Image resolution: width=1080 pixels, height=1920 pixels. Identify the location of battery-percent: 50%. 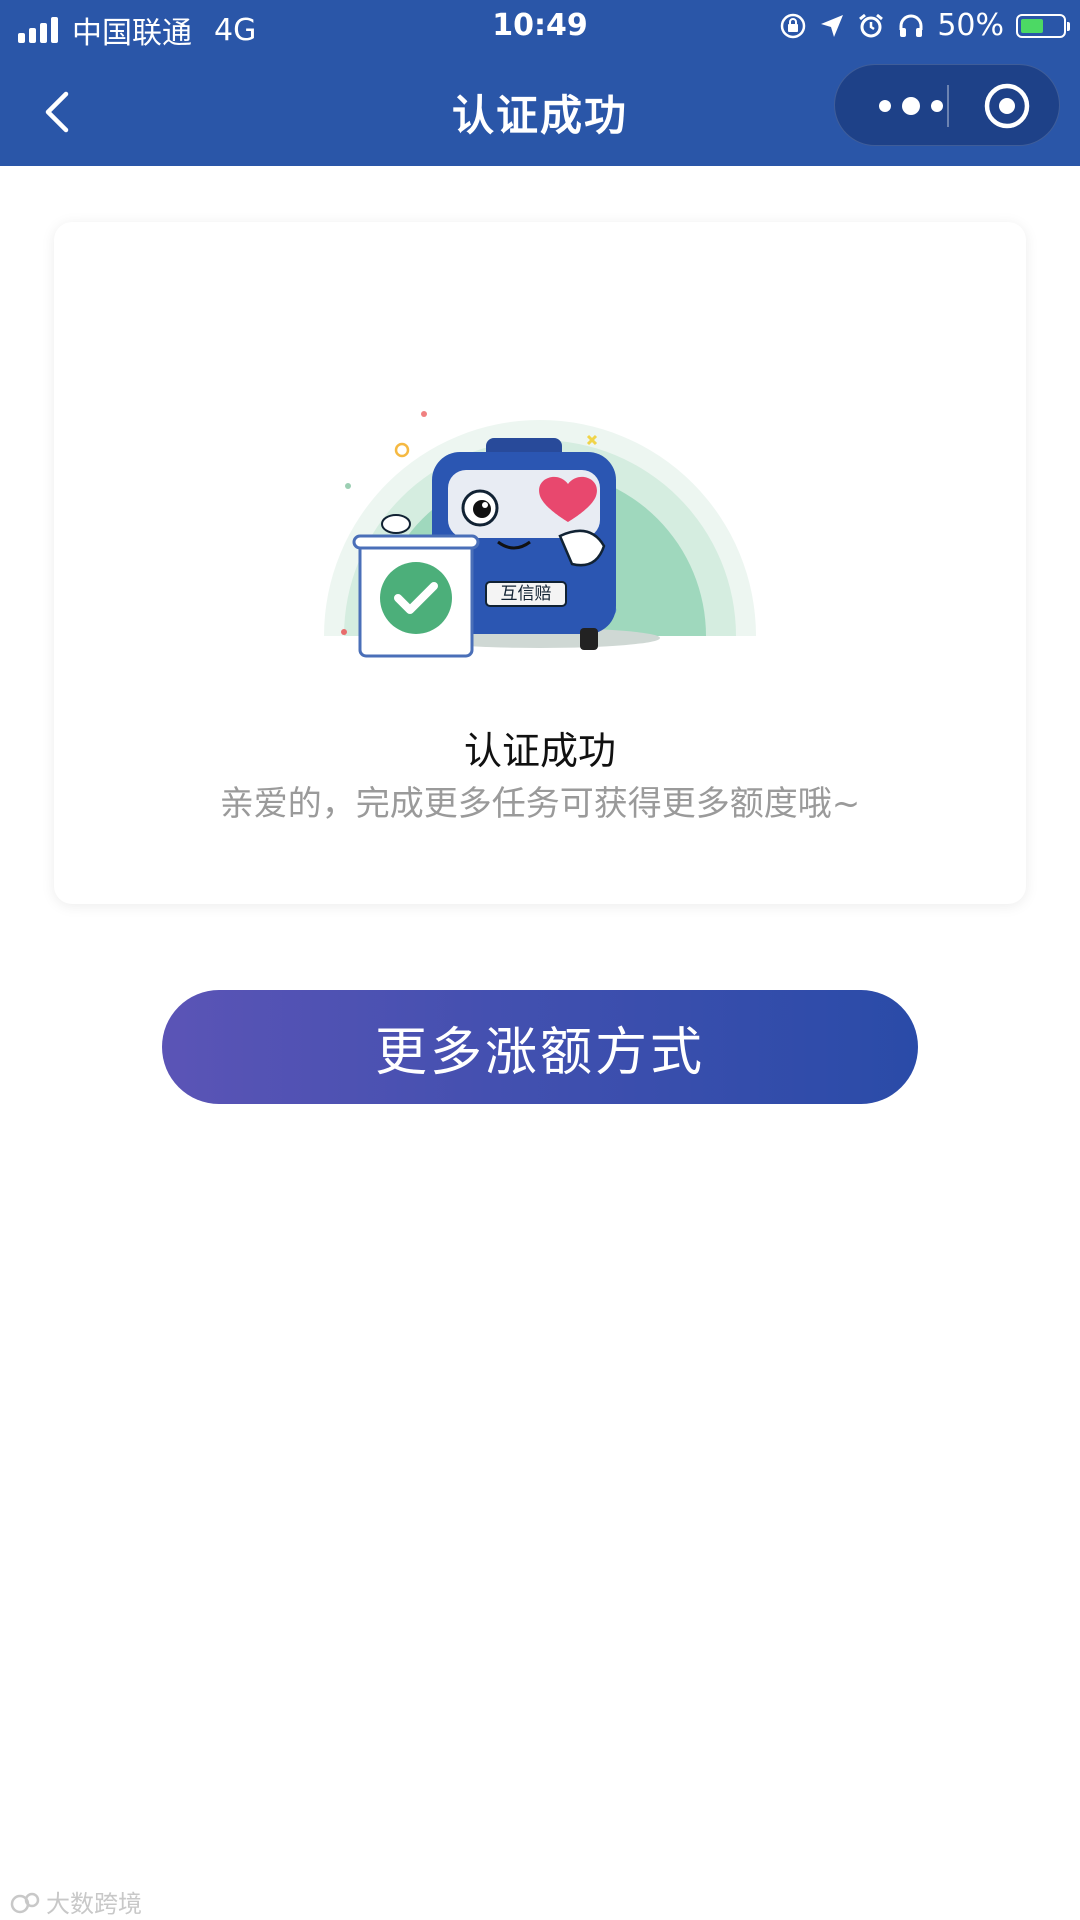
(970, 25).